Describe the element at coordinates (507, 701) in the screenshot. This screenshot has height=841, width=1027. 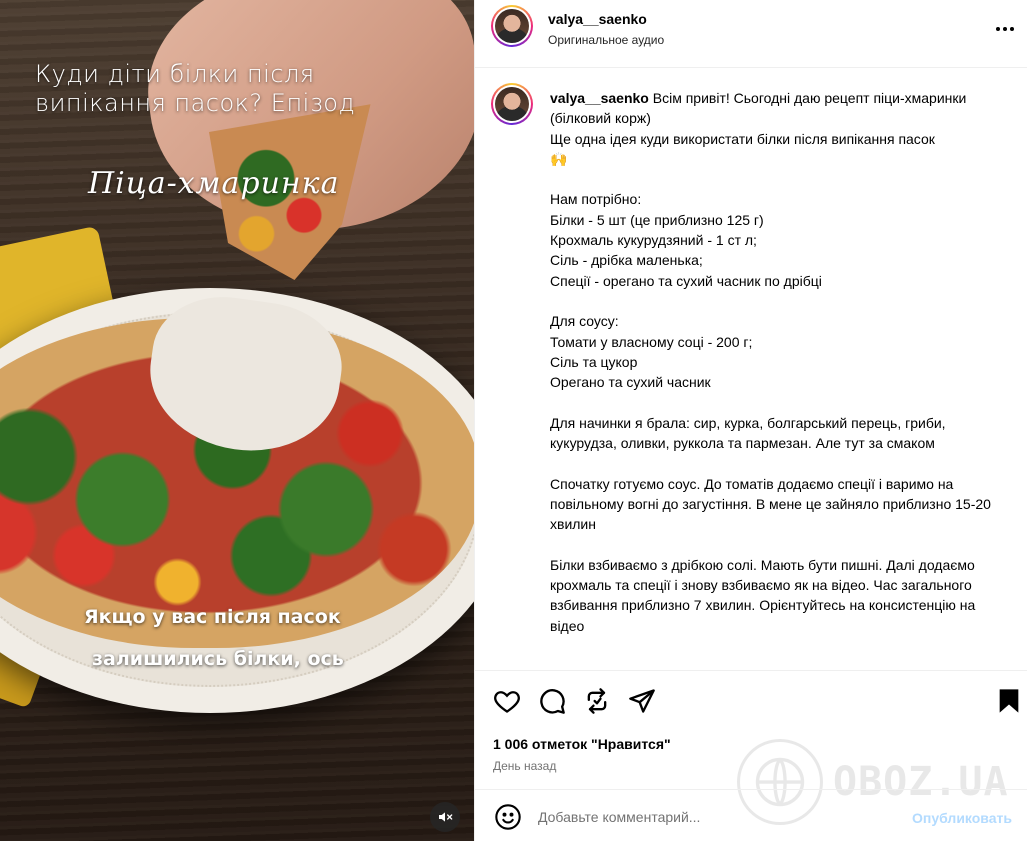
I see `heart-icon` at that location.